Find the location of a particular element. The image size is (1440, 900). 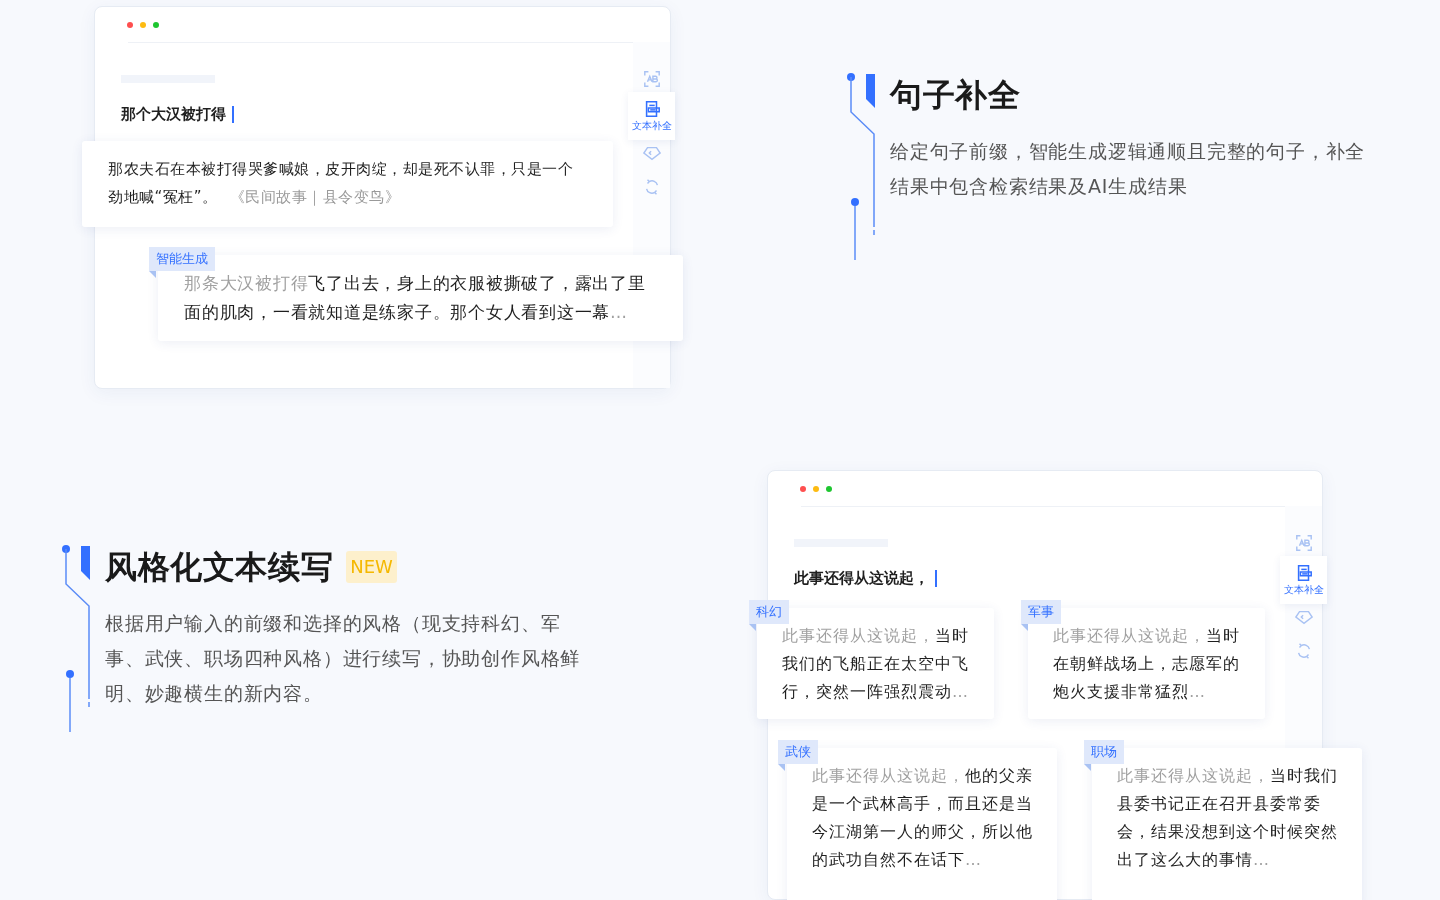

feature-description: 根据用户输入的前缀和选择的风格（现支持科幻、军事、武侠、职场四种风格）进行续写，协助创作风格鲜明、妙趣横生的新内容。 is located at coordinates (343, 658).